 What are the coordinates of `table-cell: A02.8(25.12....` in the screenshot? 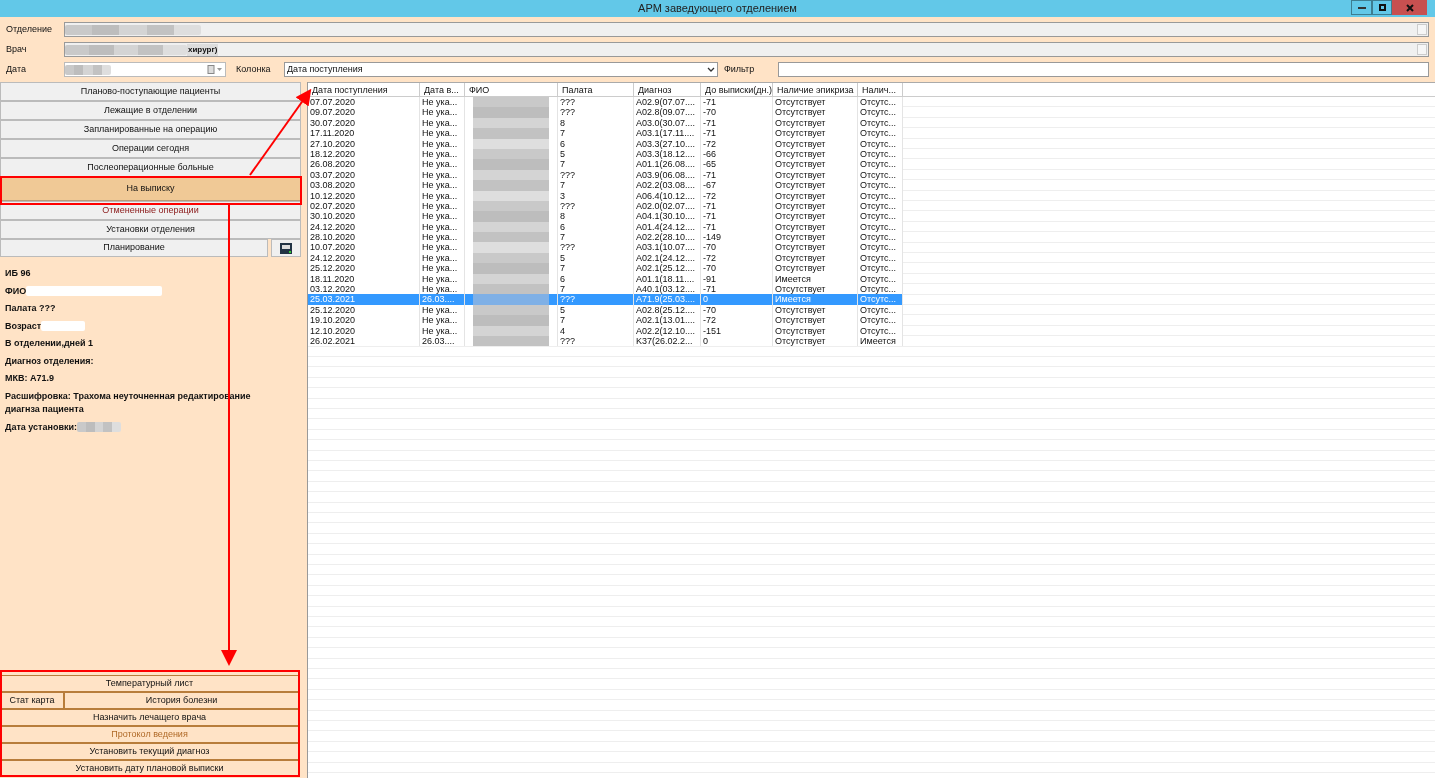 It's located at (666, 309).